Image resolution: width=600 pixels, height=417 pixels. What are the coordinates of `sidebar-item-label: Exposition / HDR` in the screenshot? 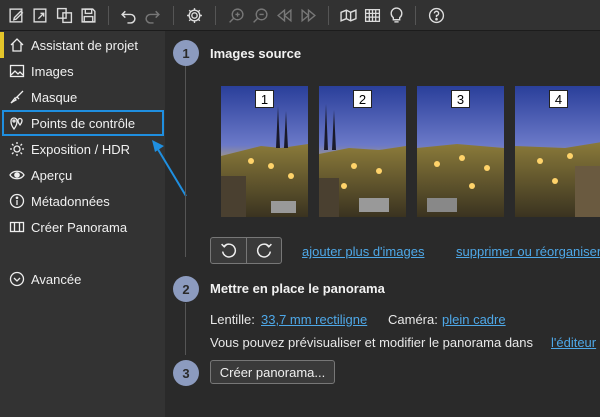 It's located at (80, 149).